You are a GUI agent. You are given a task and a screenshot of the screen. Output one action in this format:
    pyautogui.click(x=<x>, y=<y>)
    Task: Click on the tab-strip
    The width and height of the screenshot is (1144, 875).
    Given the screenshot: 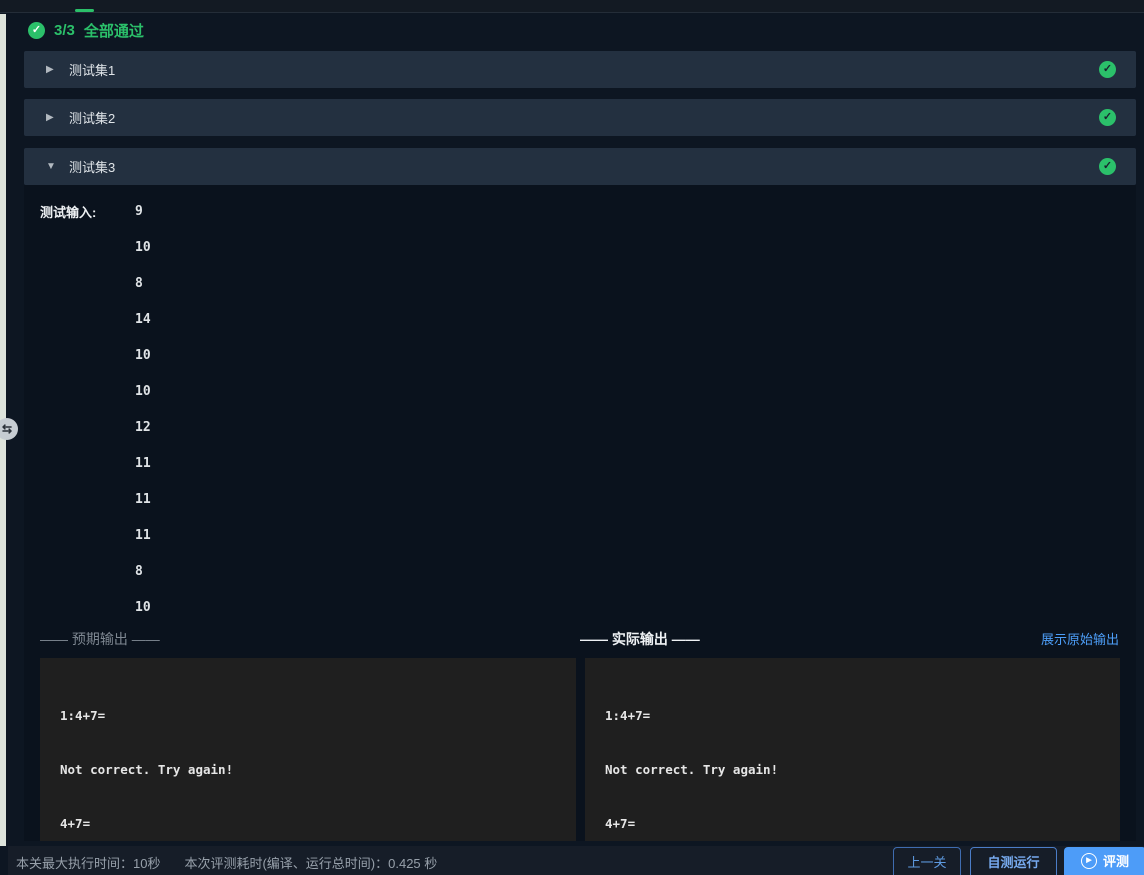 What is the action you would take?
    pyautogui.click(x=572, y=6)
    